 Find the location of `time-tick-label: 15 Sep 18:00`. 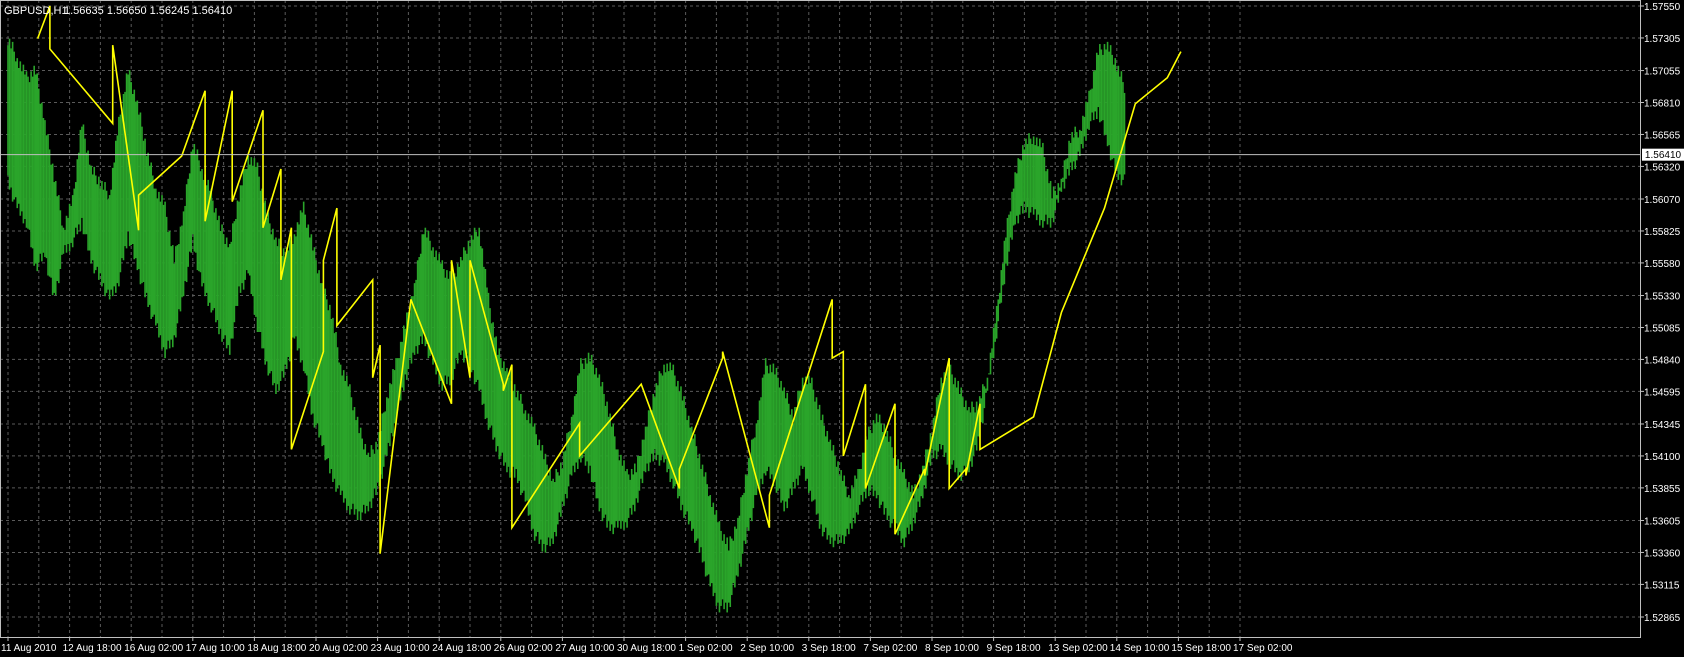

time-tick-label: 15 Sep 18:00 is located at coordinates (1201, 648).